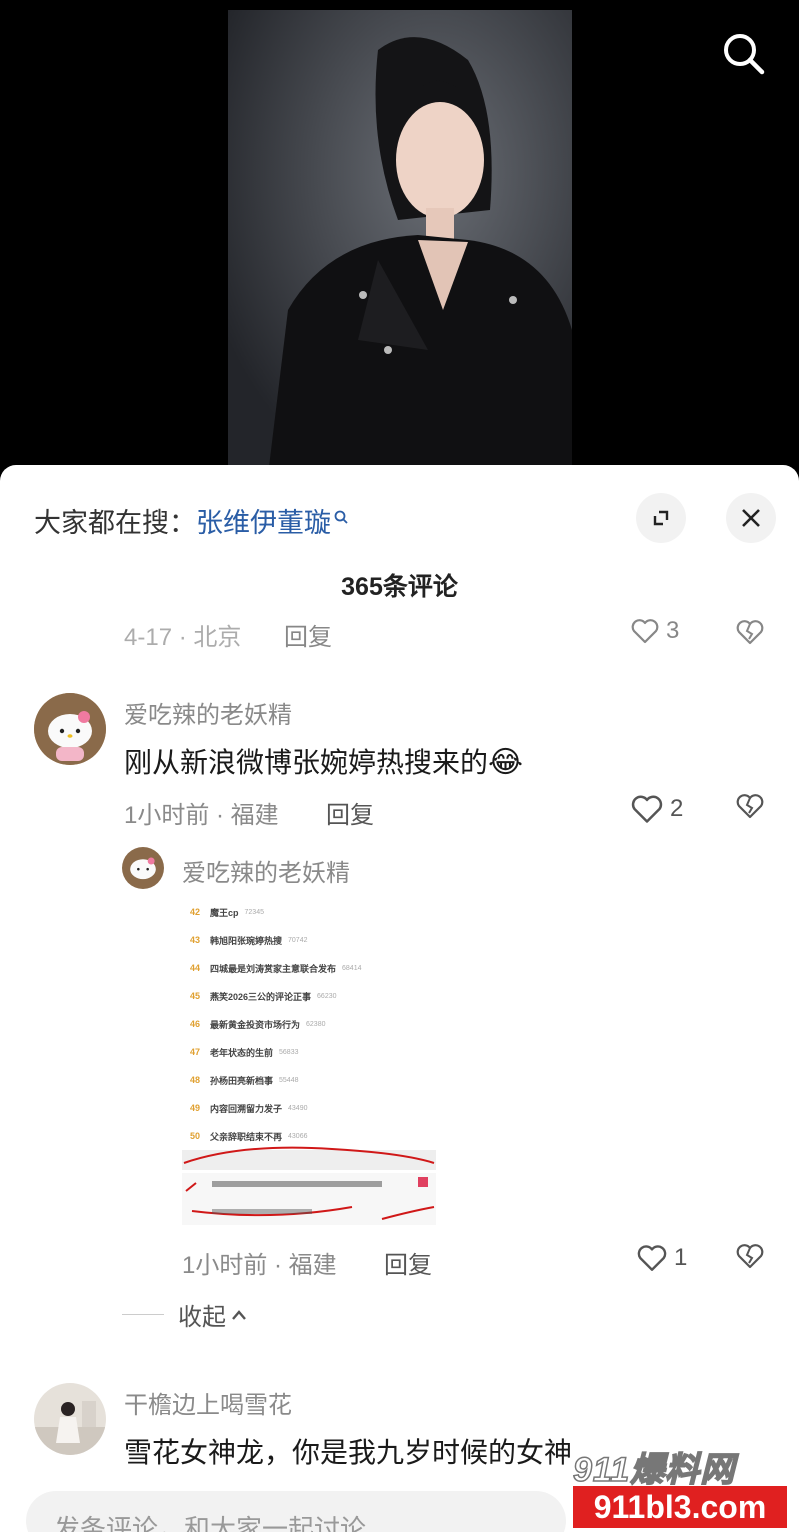 This screenshot has height=1532, width=799. Describe the element at coordinates (350, 812) in the screenshot. I see `reply-button: 回复` at that location.